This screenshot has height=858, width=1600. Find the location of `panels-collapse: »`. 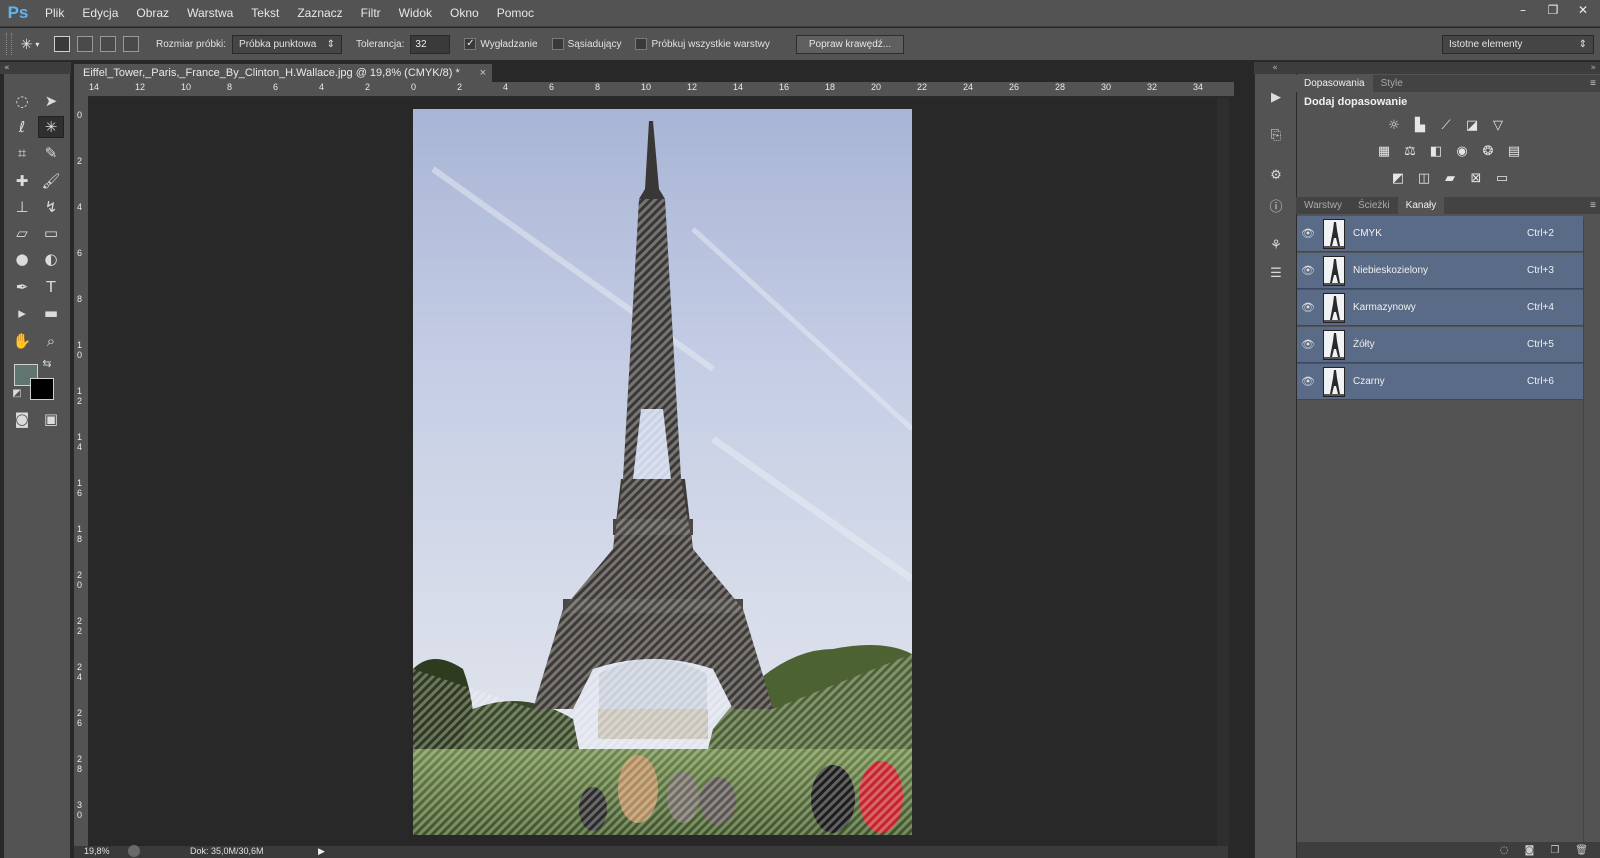

panels-collapse: » is located at coordinates (1448, 68).